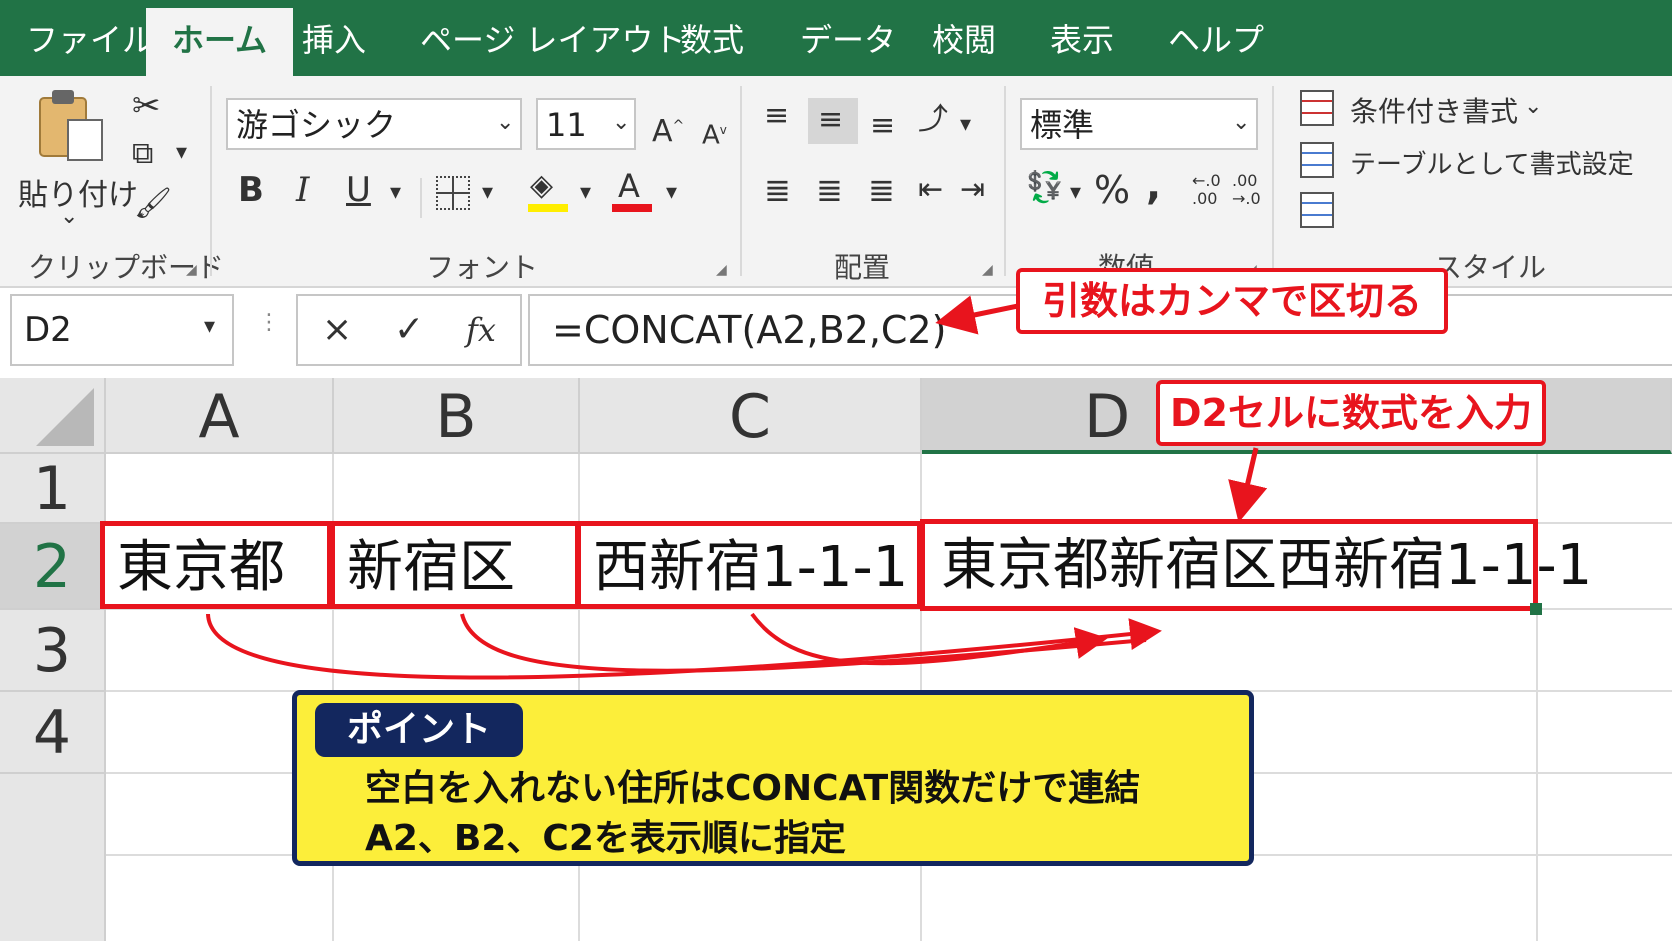 This screenshot has width=1672, height=941. I want to click on callout-args: 引数はカンマで区切る, so click(1232, 301).